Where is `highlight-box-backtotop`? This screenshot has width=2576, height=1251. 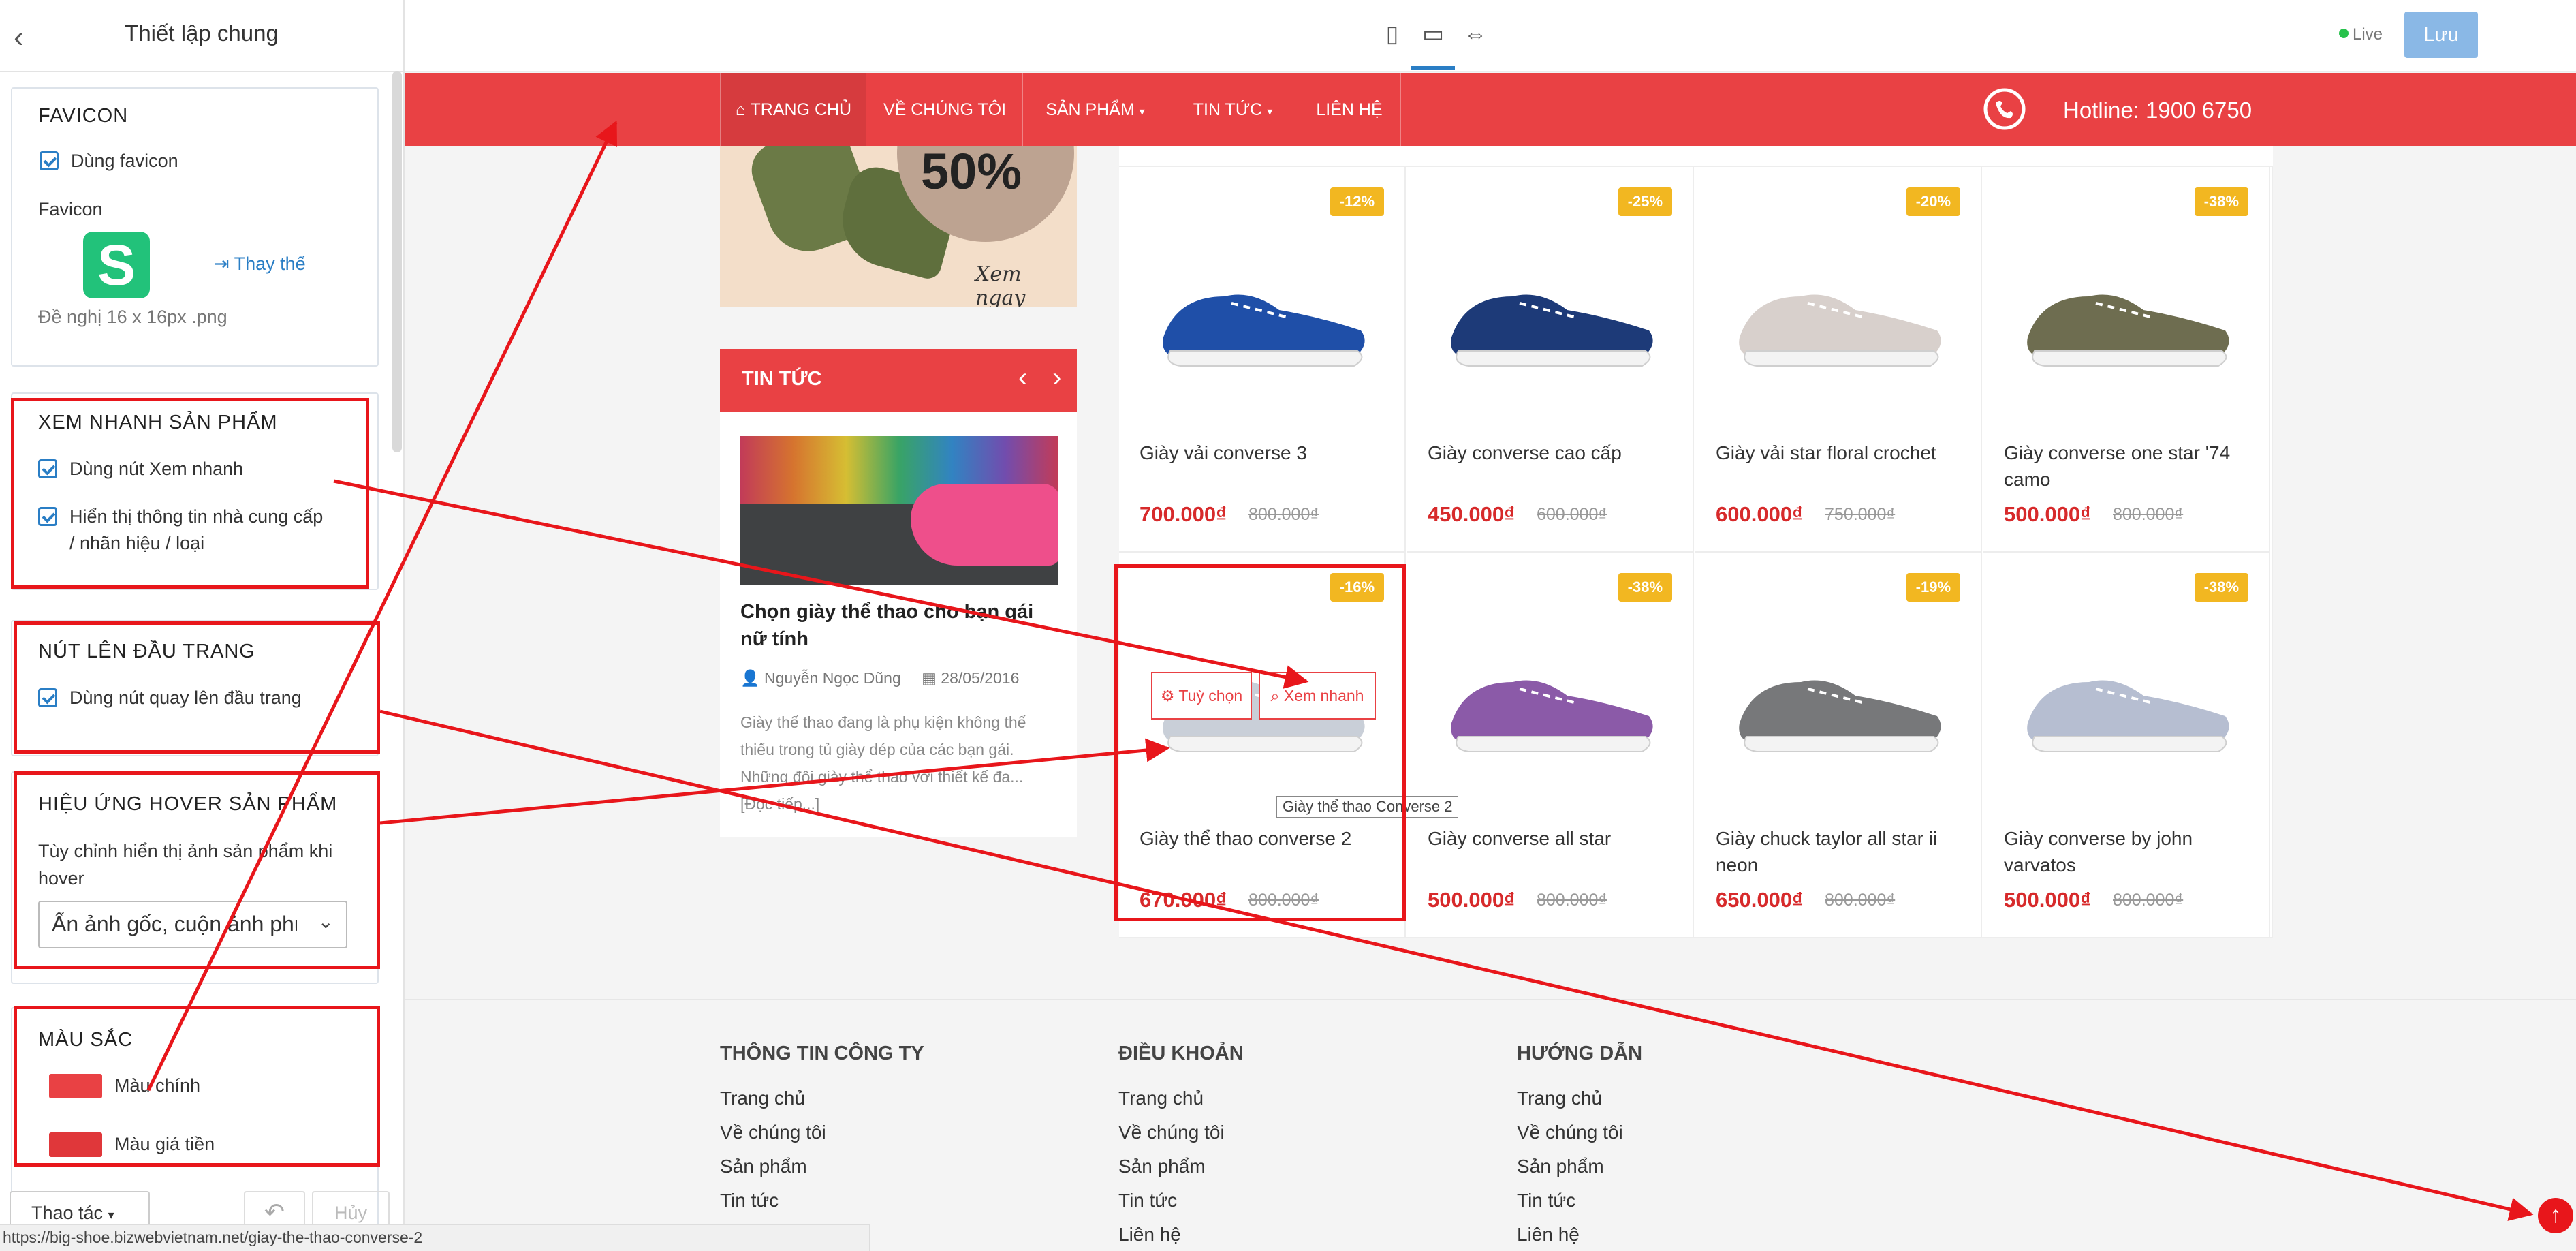
highlight-box-backtotop is located at coordinates (197, 687).